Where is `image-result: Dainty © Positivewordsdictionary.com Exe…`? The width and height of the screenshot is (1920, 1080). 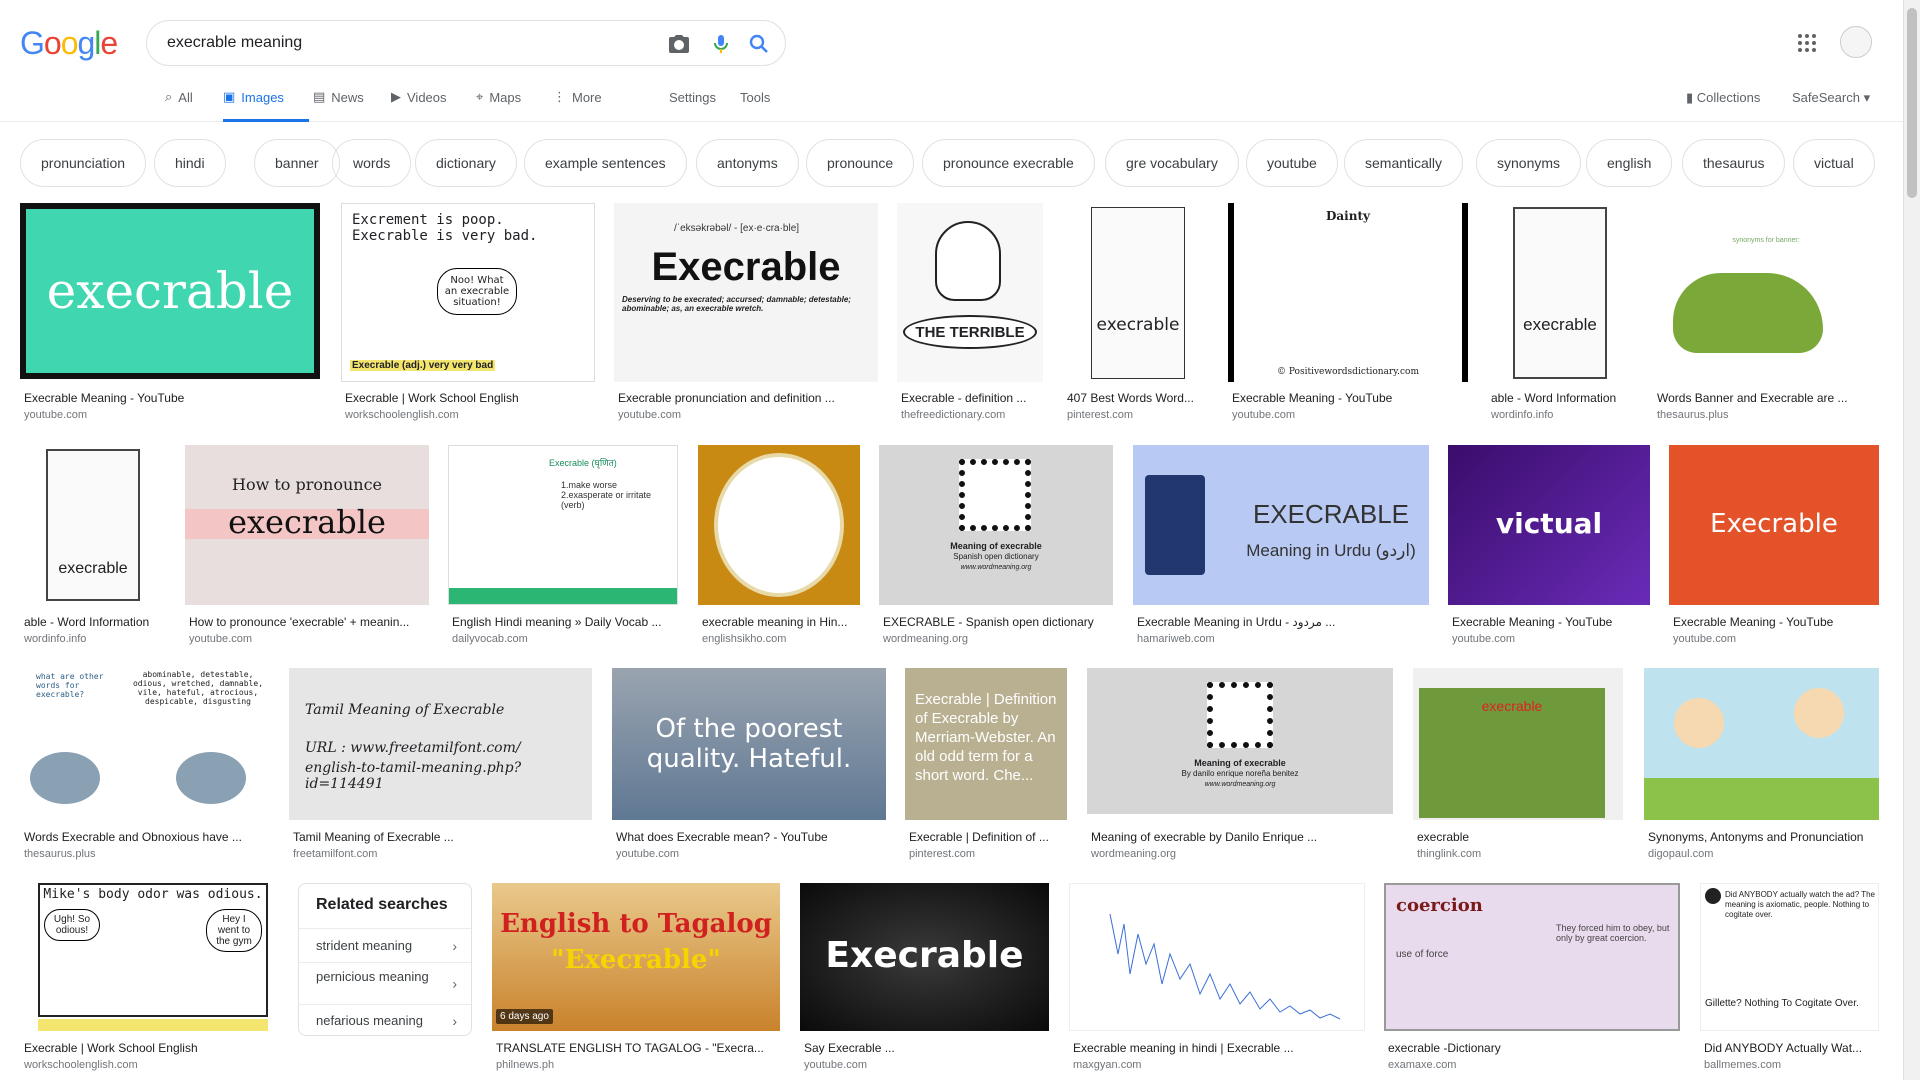
image-result: Dainty © Positivewordsdictionary.com Exe… is located at coordinates (1348, 313).